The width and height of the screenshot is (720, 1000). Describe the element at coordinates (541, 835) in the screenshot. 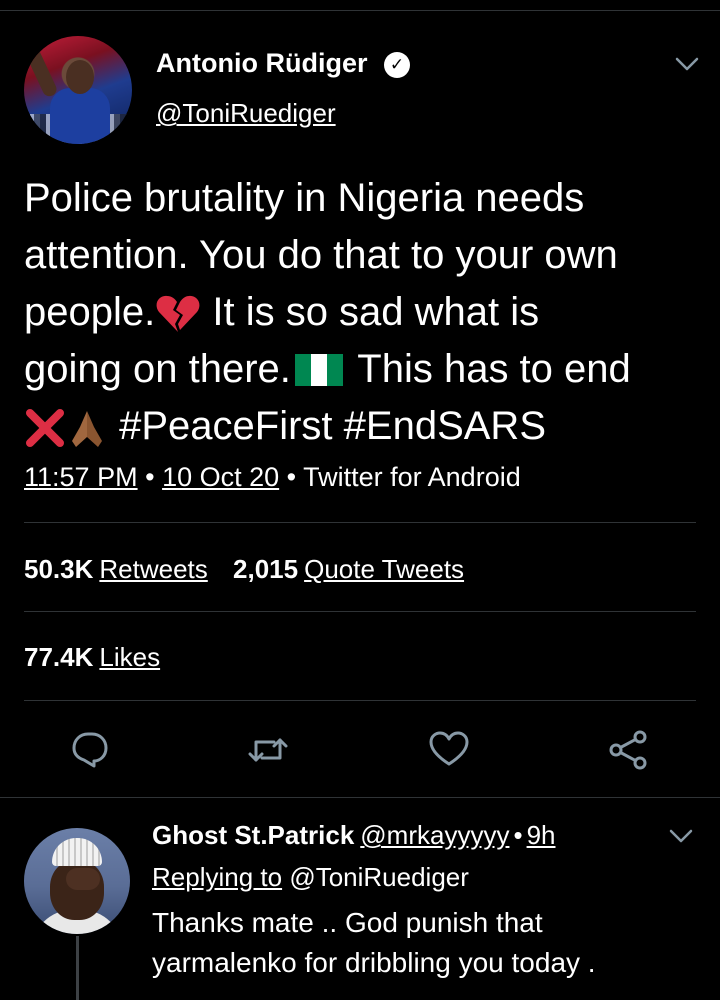

I see `reply-time: 9h` at that location.